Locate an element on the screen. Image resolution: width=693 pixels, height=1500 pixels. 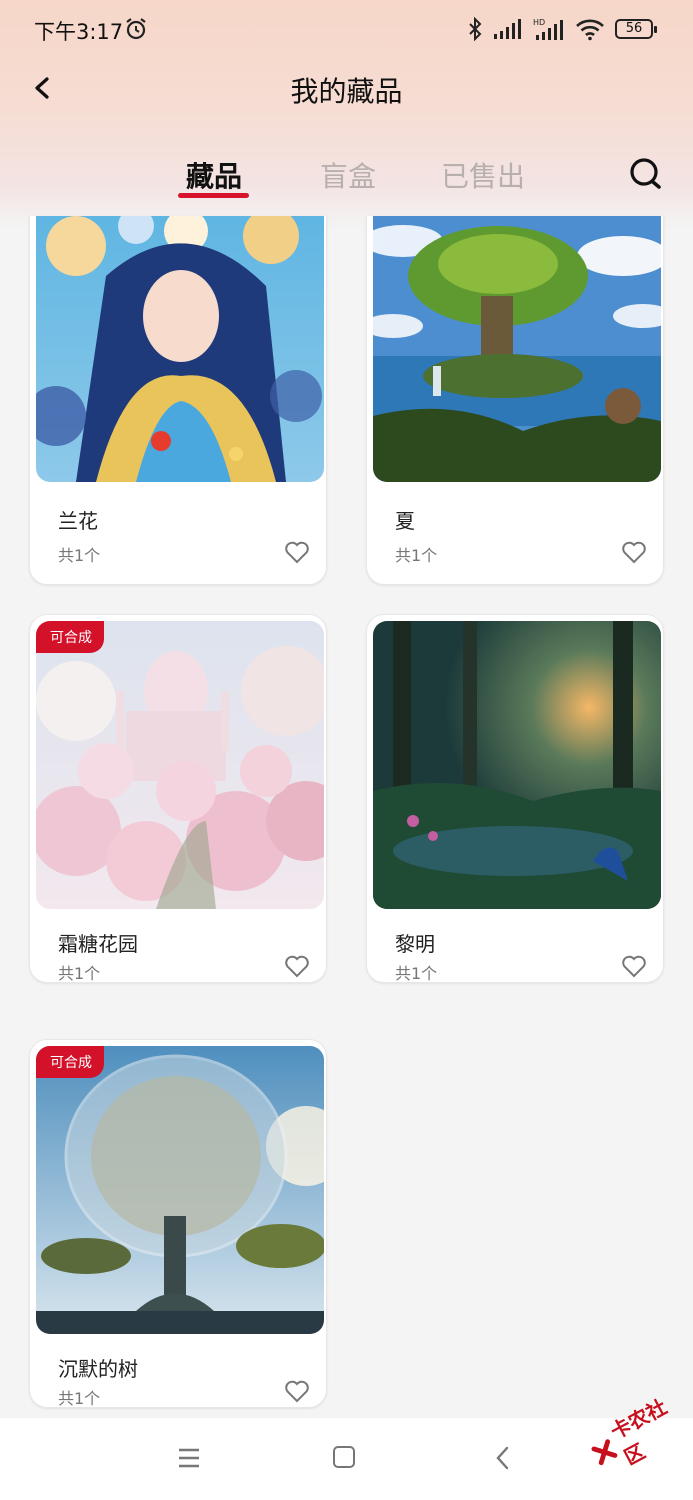
item-name: 沉默的树 is located at coordinates (98, 1369).